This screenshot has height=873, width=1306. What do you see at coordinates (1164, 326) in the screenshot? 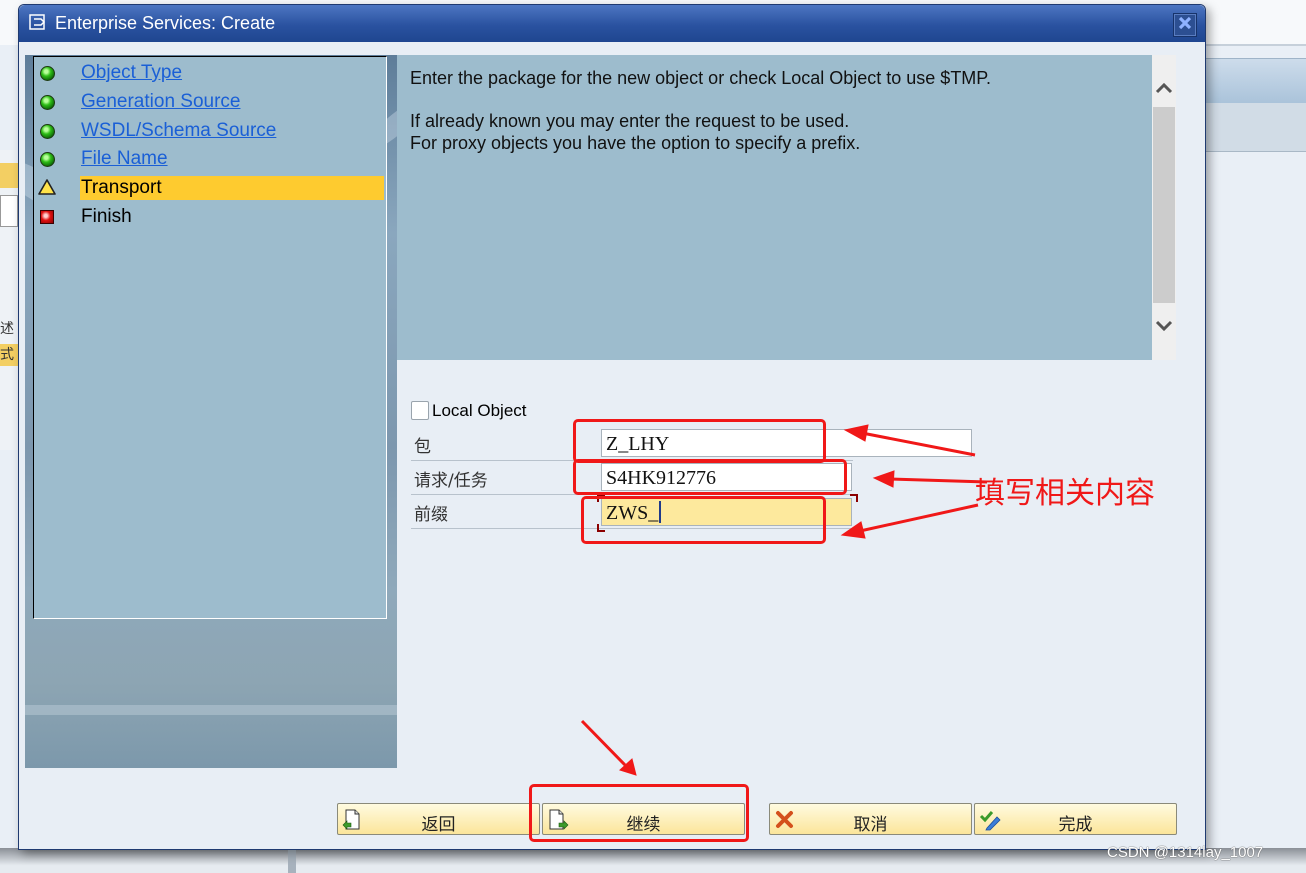
I see `scroll-down-icon` at bounding box center [1164, 326].